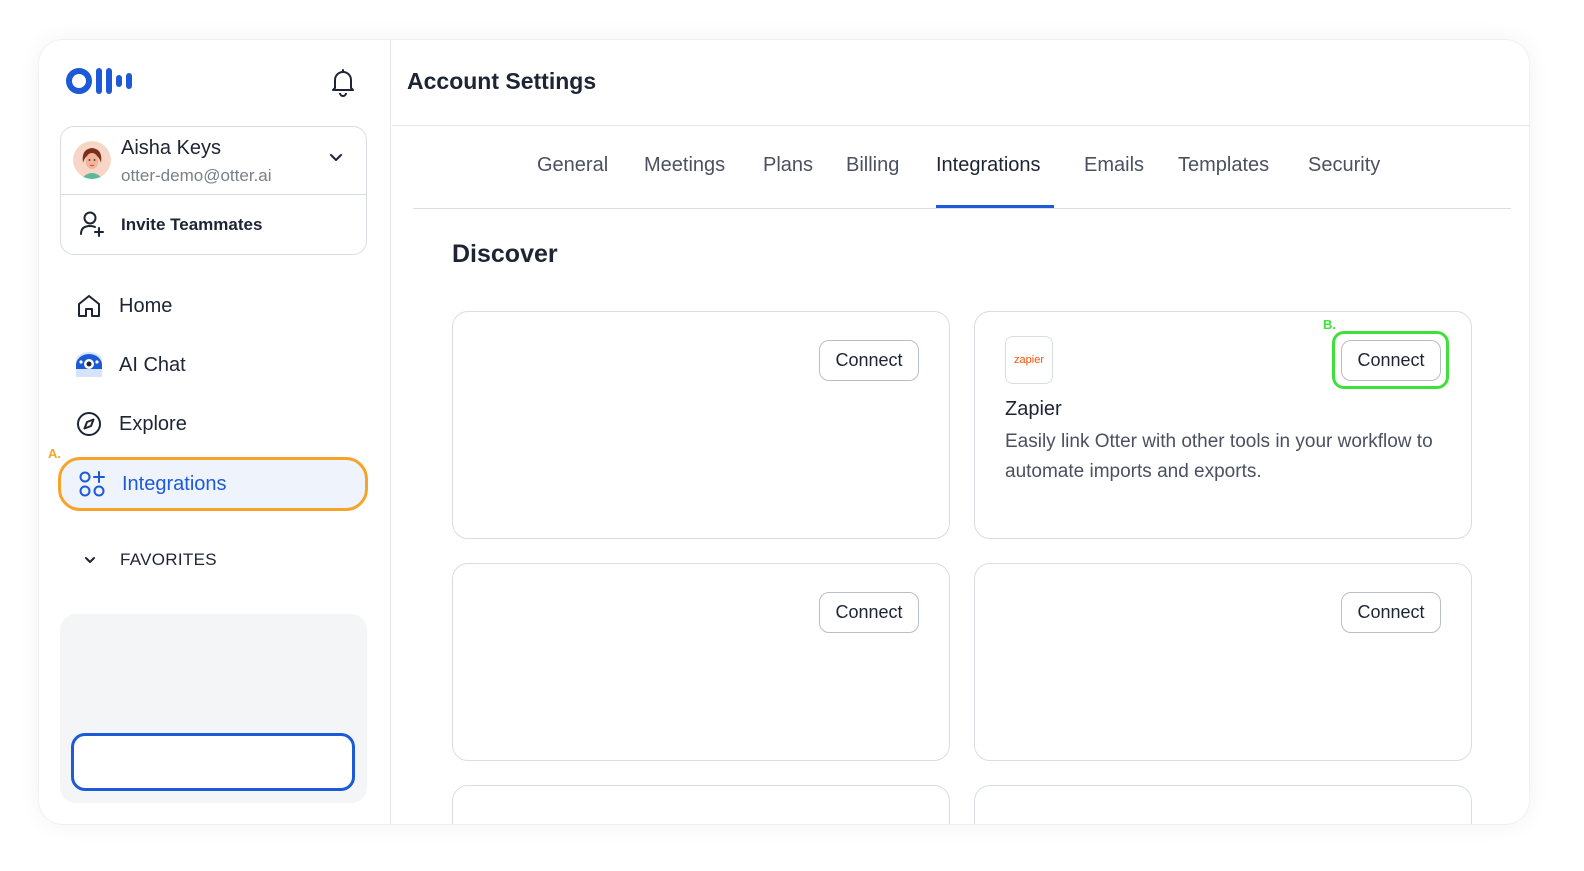 The width and height of the screenshot is (1584, 871). What do you see at coordinates (343, 82) in the screenshot?
I see `bell-icon` at bounding box center [343, 82].